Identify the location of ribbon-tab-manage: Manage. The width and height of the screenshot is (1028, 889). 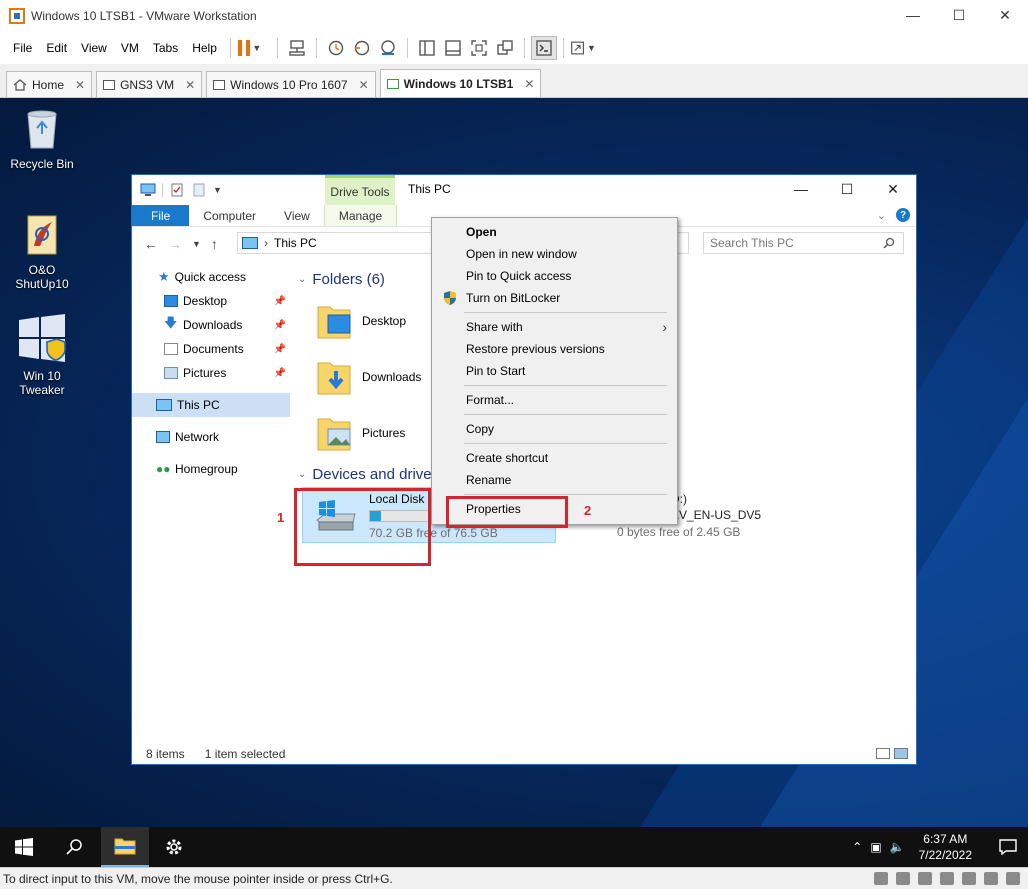
(360, 215).